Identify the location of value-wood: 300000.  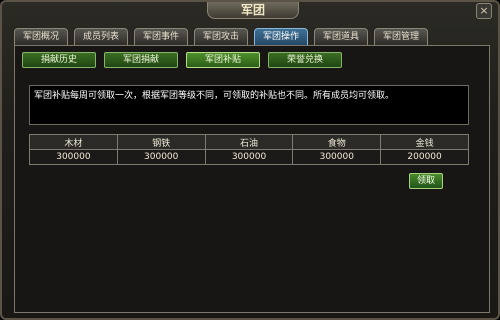
(73, 157).